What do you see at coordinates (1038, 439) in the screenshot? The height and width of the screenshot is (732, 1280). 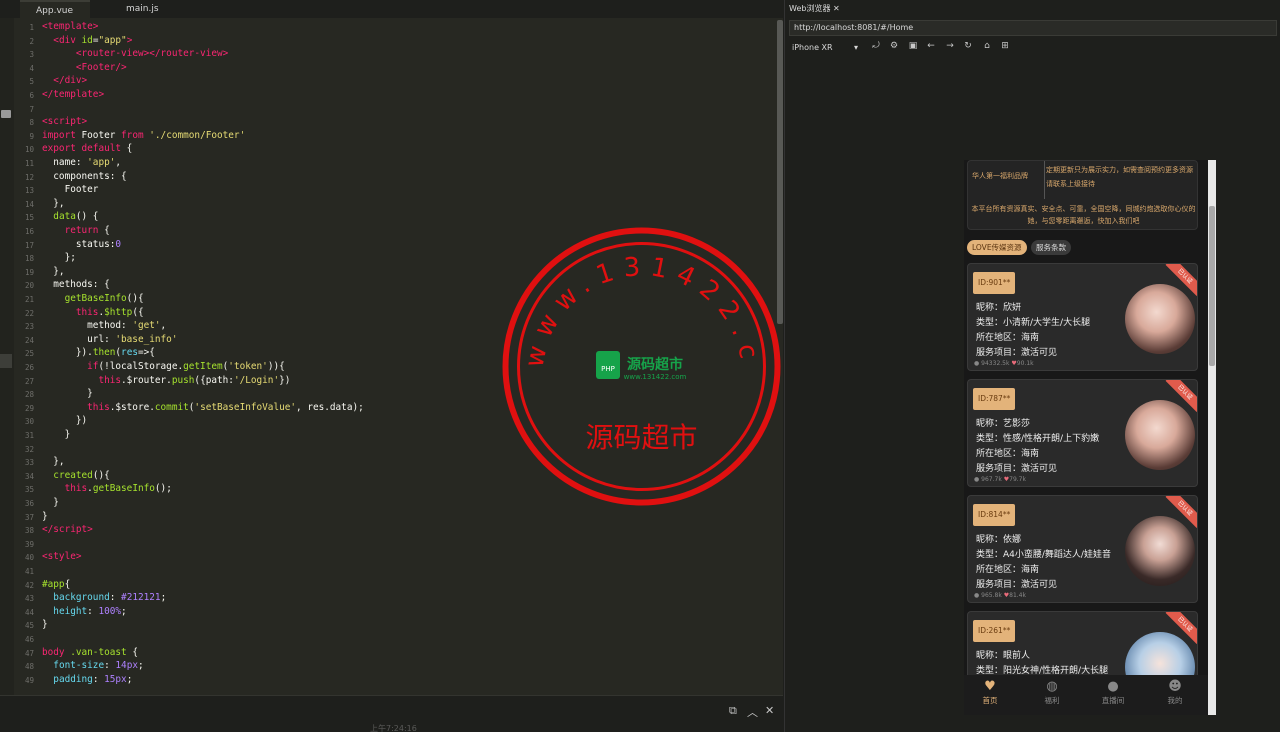 I see `type: 类型：性感/性格开朗/上下豹嫩` at bounding box center [1038, 439].